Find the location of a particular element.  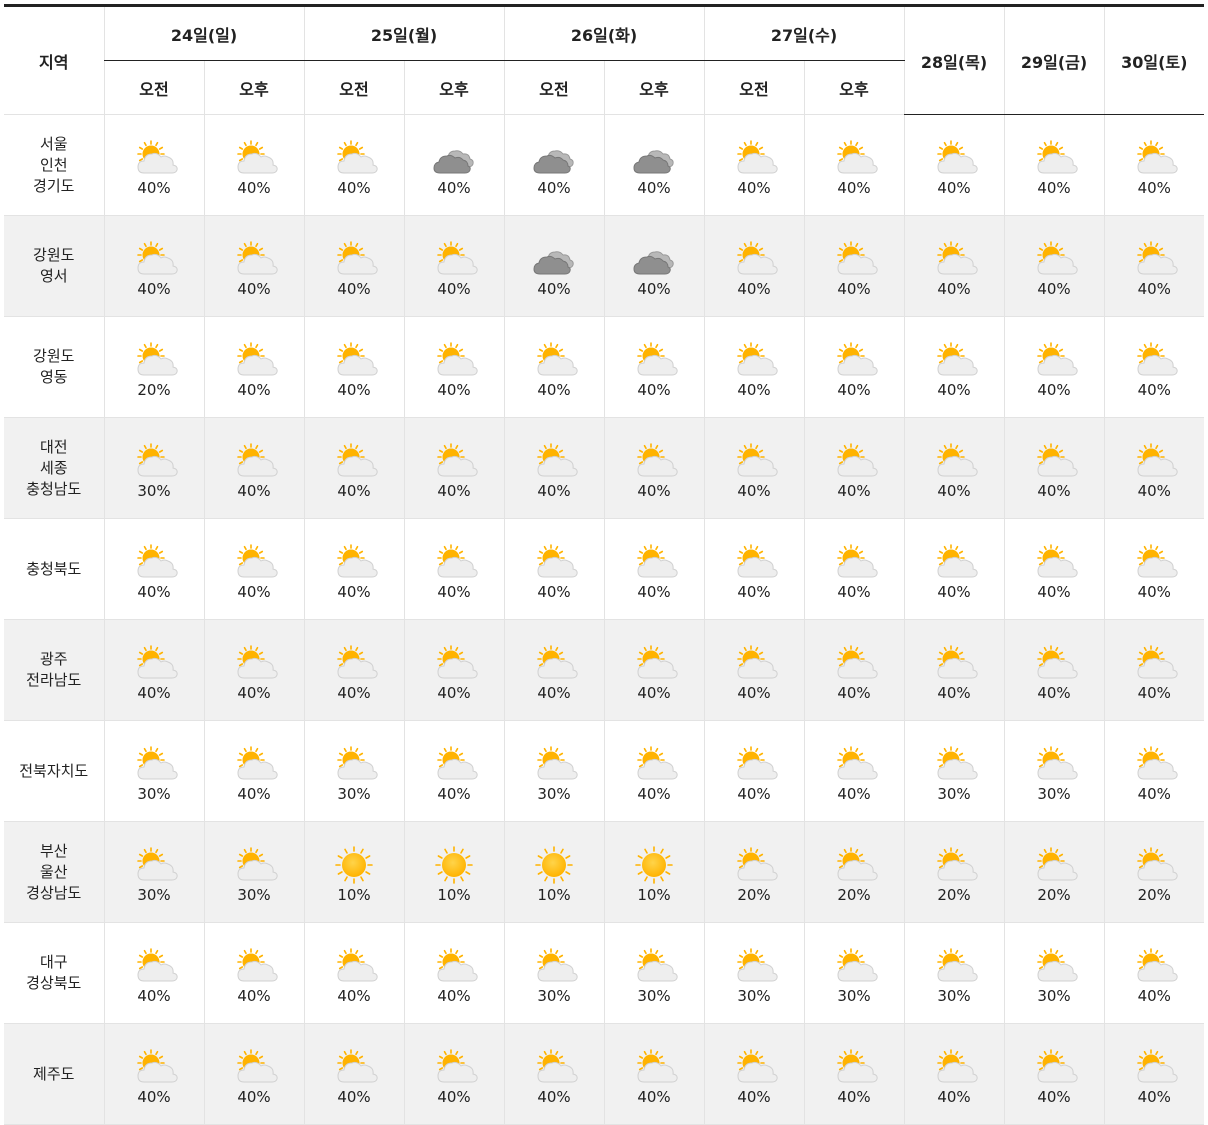

region-name: 전북자치도 is located at coordinates (54, 770).